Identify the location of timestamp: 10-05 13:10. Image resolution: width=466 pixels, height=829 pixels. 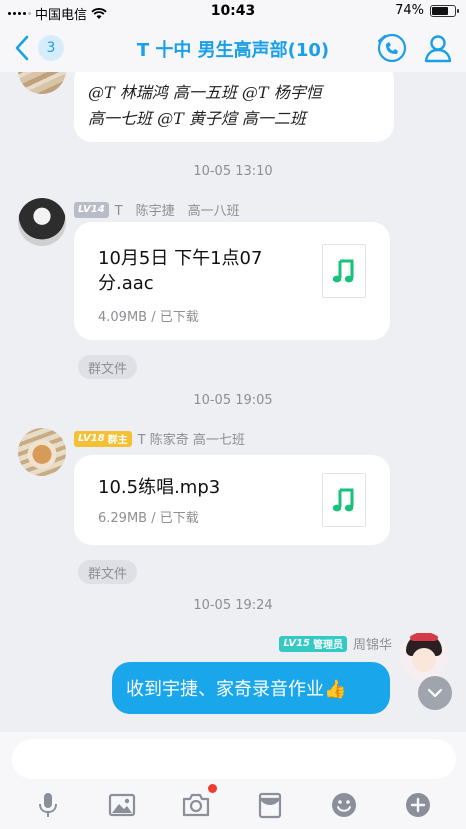
(233, 171).